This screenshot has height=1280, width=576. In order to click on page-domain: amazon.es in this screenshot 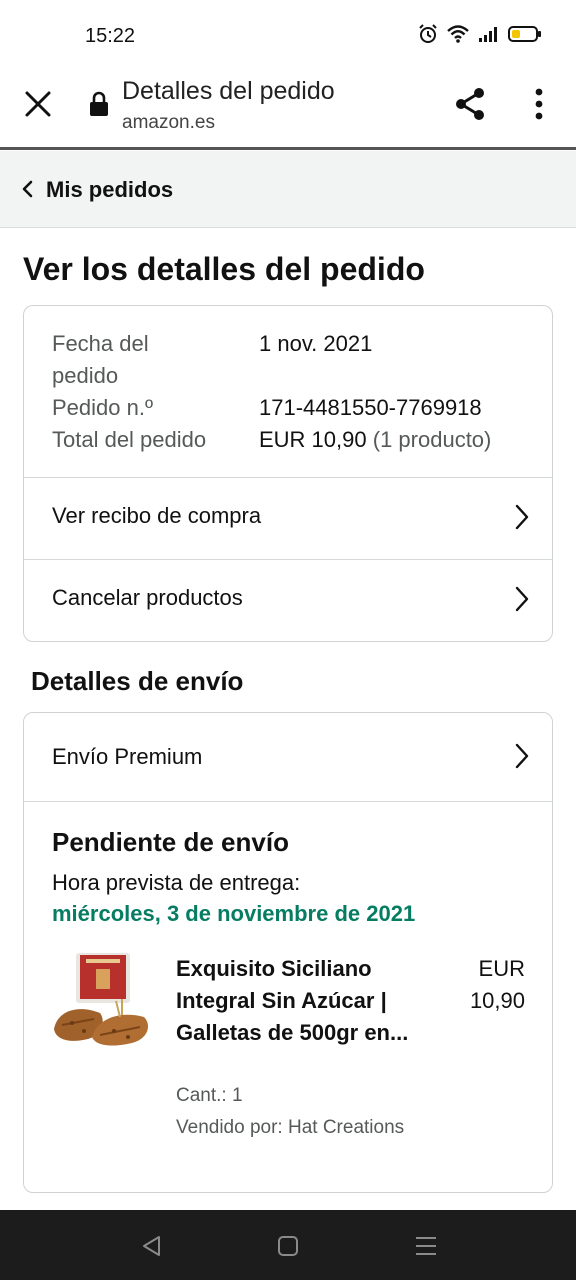, I will do `click(168, 123)`.